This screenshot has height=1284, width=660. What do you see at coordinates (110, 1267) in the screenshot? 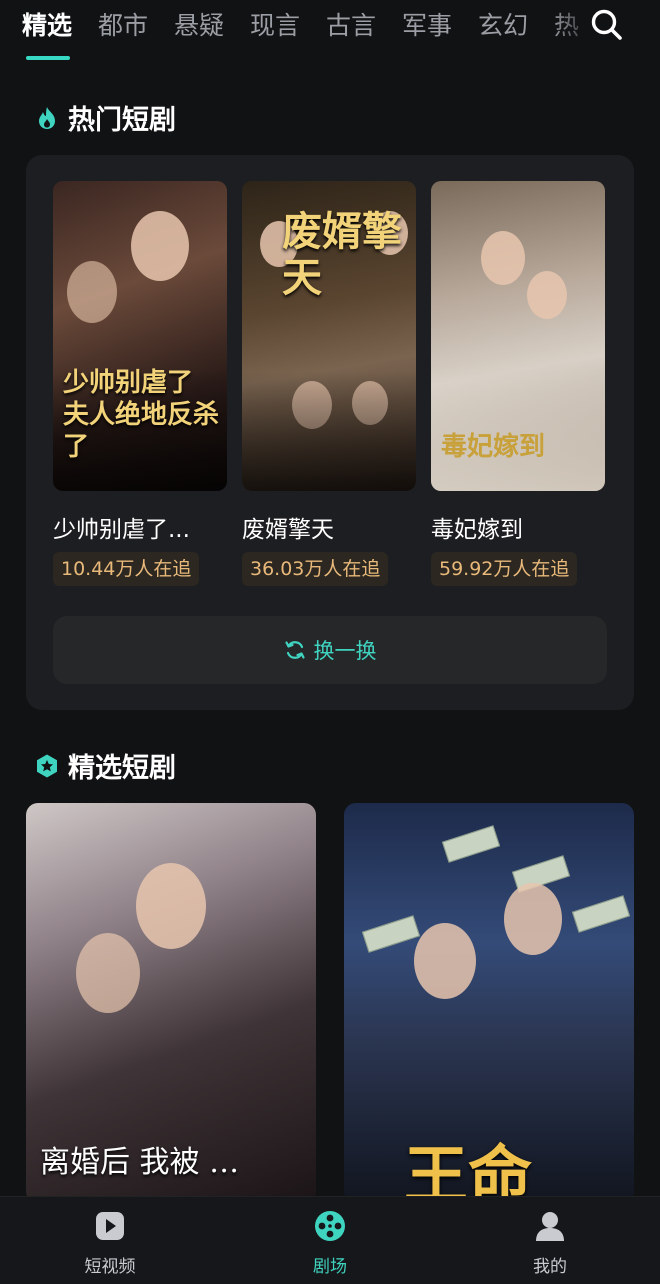
I see `nav-label: 短视频` at bounding box center [110, 1267].